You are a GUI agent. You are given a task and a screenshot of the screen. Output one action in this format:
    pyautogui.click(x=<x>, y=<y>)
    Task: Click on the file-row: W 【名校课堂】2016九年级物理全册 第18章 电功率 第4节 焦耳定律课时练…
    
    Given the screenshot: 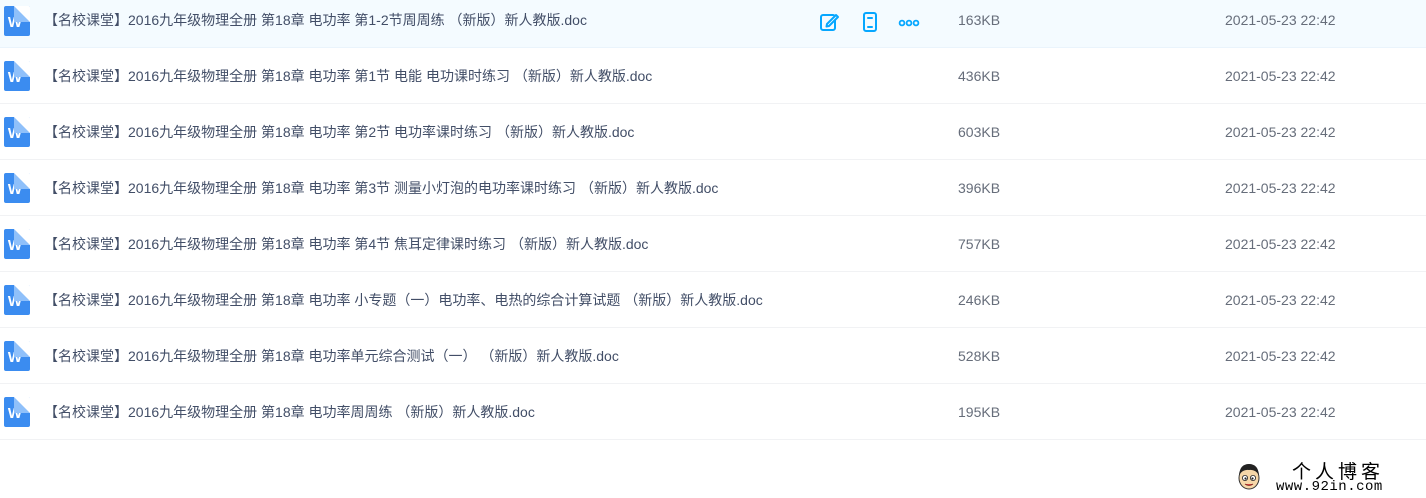 What is the action you would take?
    pyautogui.click(x=713, y=244)
    